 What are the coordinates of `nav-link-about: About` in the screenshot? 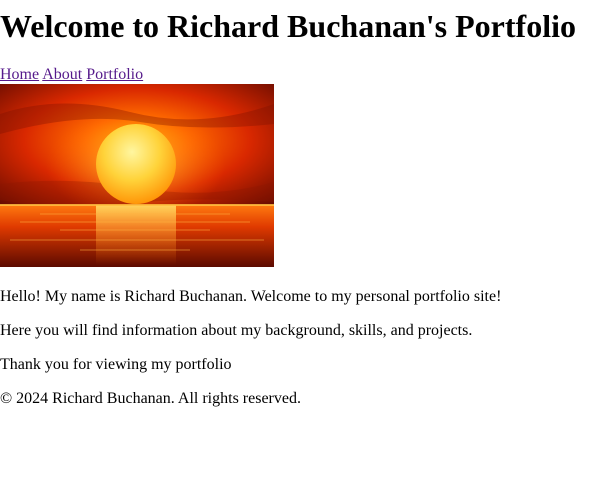 It's located at (62, 74).